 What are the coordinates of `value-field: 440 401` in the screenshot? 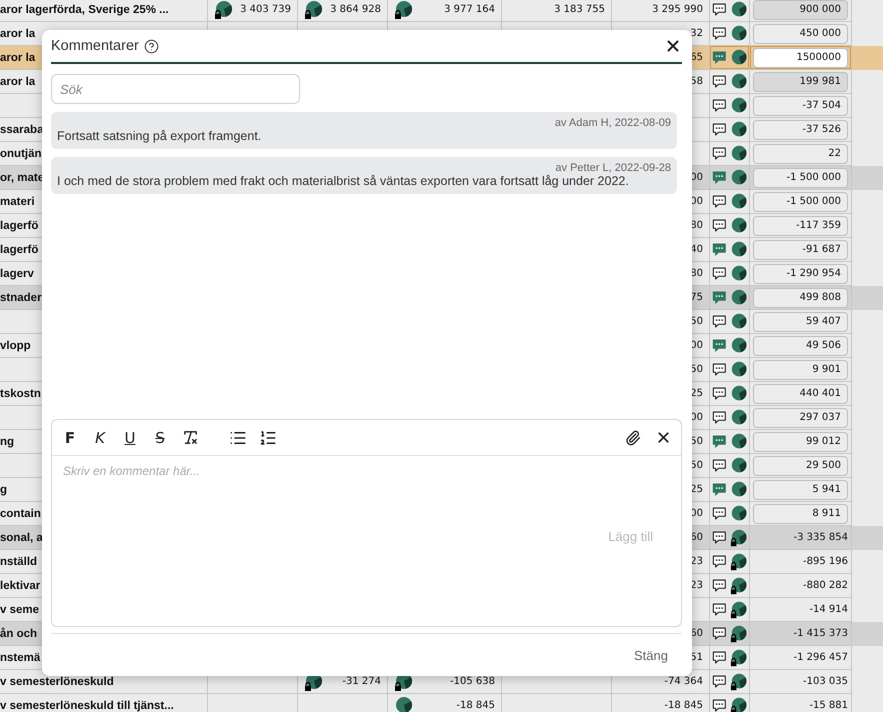 It's located at (800, 394).